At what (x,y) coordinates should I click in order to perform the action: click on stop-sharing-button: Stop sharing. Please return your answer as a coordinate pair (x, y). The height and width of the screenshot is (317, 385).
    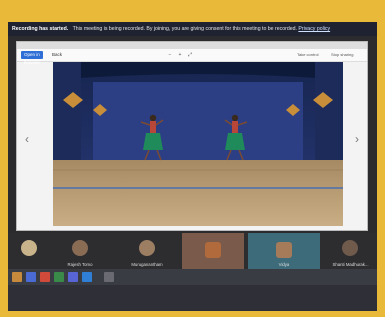
    Looking at the image, I should click on (342, 55).